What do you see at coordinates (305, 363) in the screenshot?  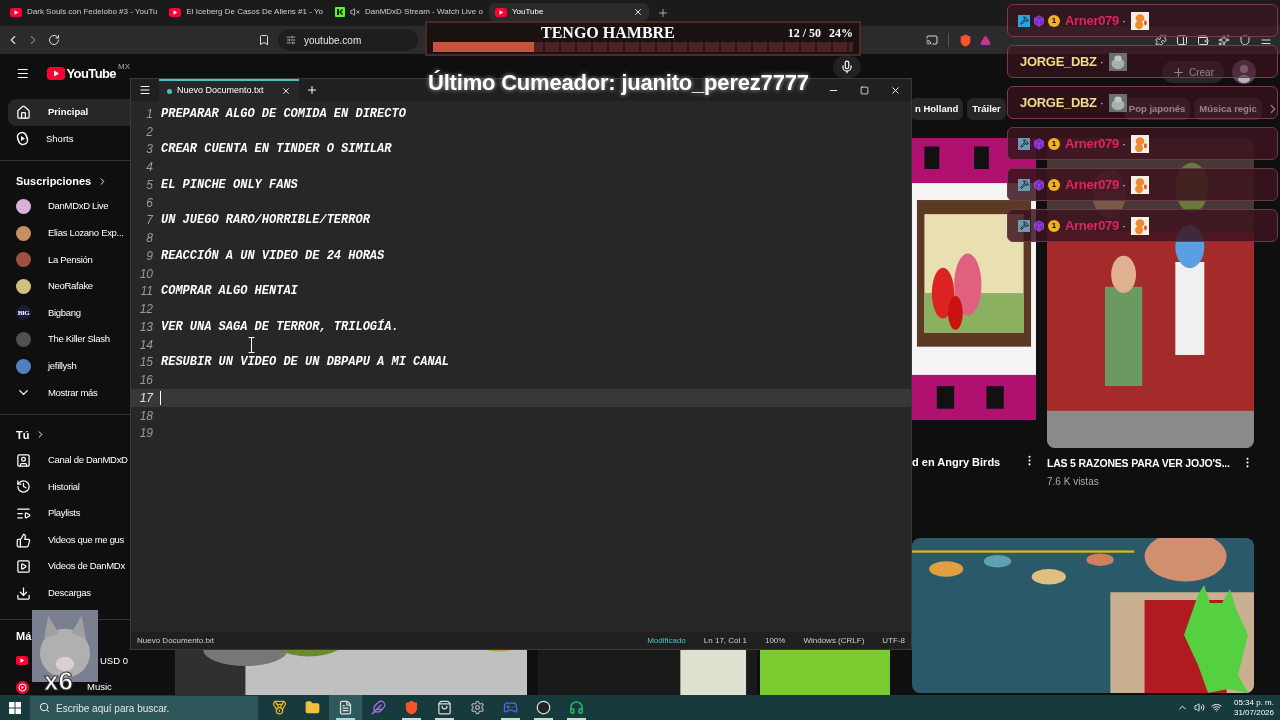 I see `text-line: RESUBIR UN VIDEO DE UN DBPAPU A MI CANAL` at bounding box center [305, 363].